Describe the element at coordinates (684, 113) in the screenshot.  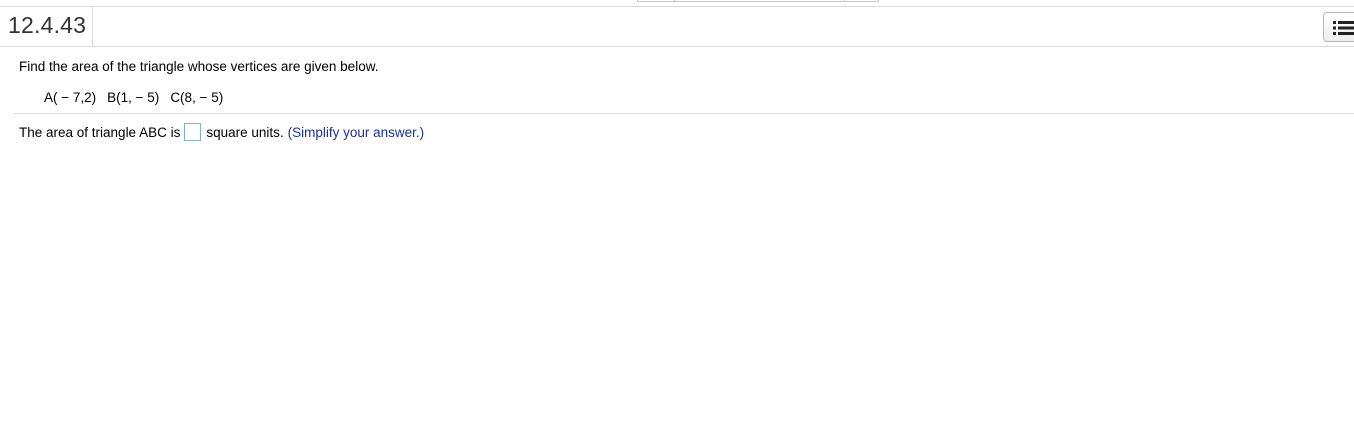
I see `section-divider` at that location.